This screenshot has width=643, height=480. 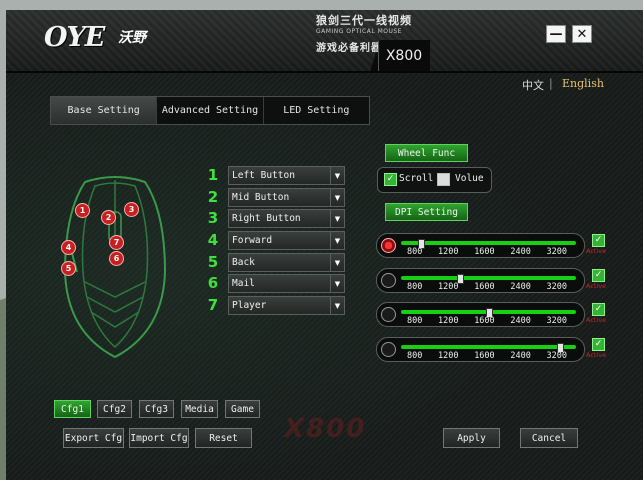 What do you see at coordinates (243, 262) in the screenshot?
I see `button-5-value: Back` at bounding box center [243, 262].